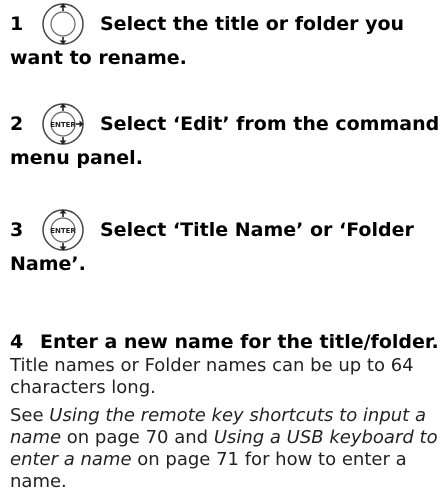 This screenshot has width=444, height=493. I want to click on step-instruction-continuation: Name’., so click(48, 264).